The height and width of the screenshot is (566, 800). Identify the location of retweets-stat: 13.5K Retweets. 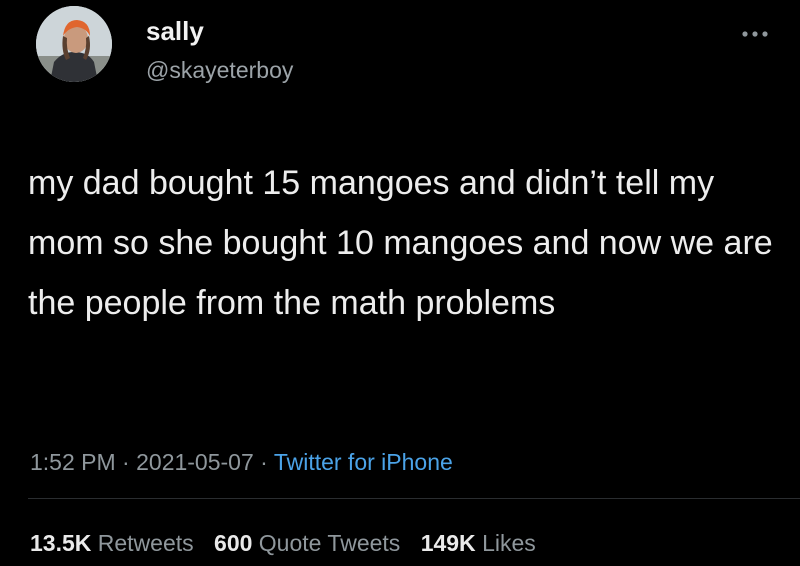
(112, 543).